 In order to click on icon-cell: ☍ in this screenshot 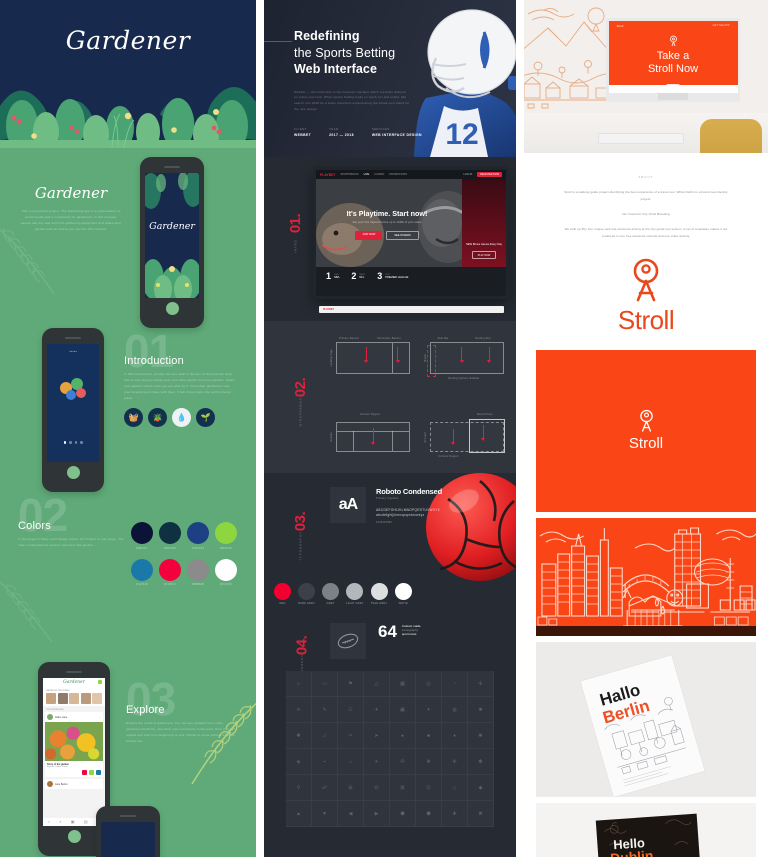, I will do `click(325, 788)`.